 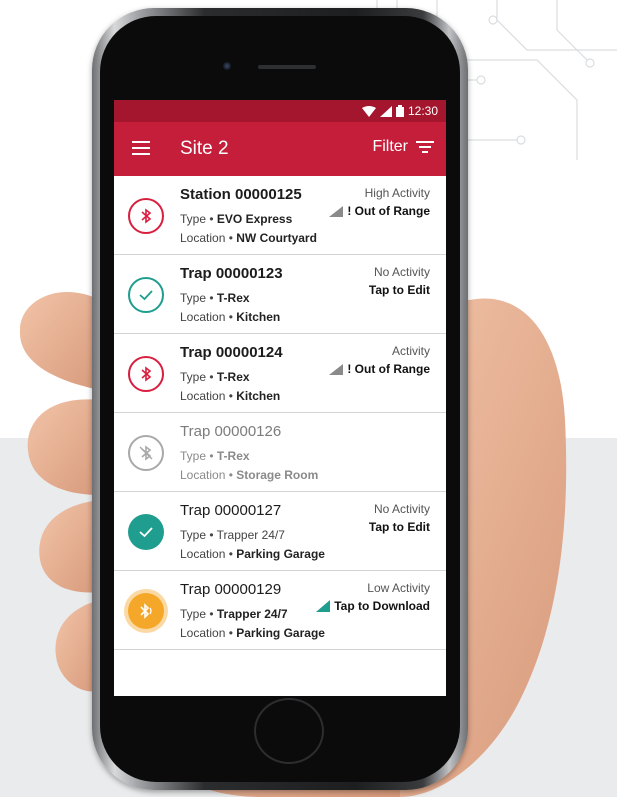 What do you see at coordinates (141, 148) in the screenshot?
I see `hamburger-icon` at bounding box center [141, 148].